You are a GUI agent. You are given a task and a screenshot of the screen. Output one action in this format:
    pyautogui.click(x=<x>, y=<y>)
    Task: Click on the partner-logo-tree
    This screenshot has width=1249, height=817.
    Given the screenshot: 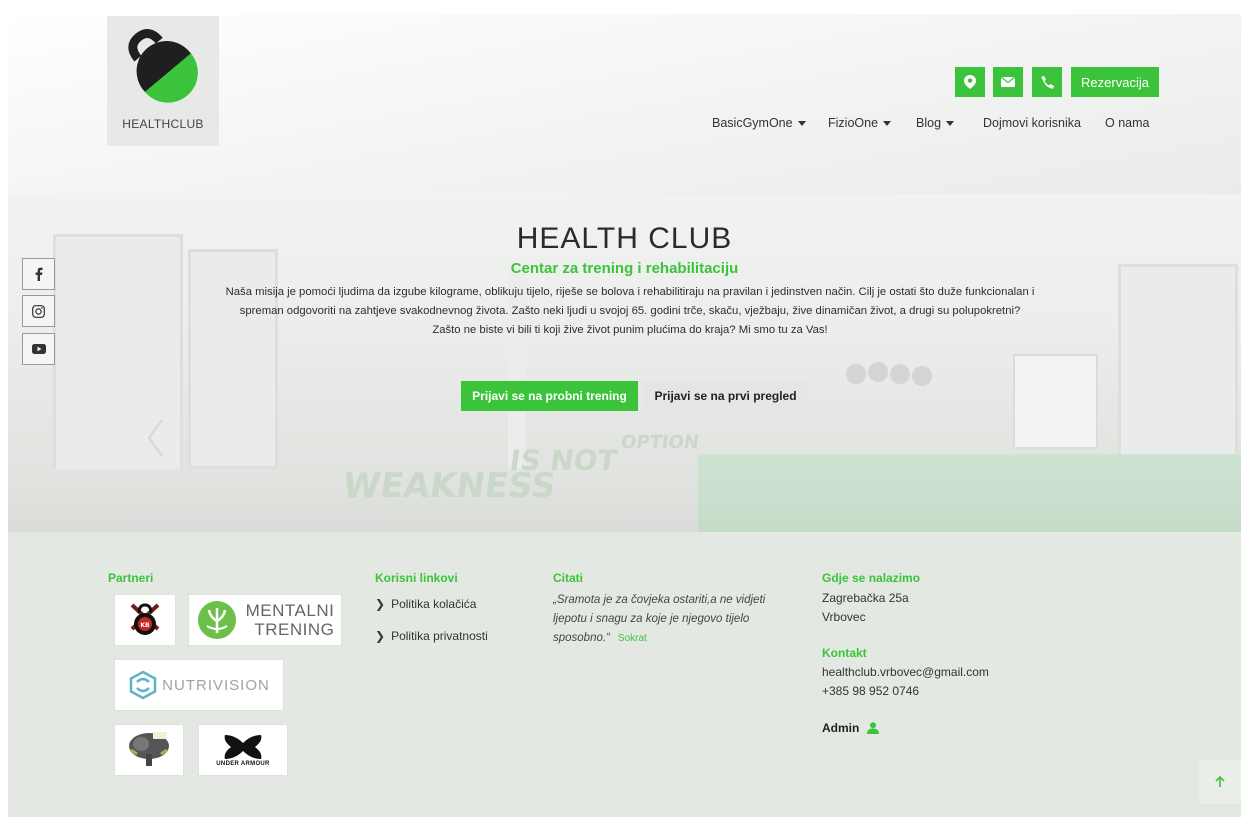 What is the action you would take?
    pyautogui.click(x=149, y=750)
    